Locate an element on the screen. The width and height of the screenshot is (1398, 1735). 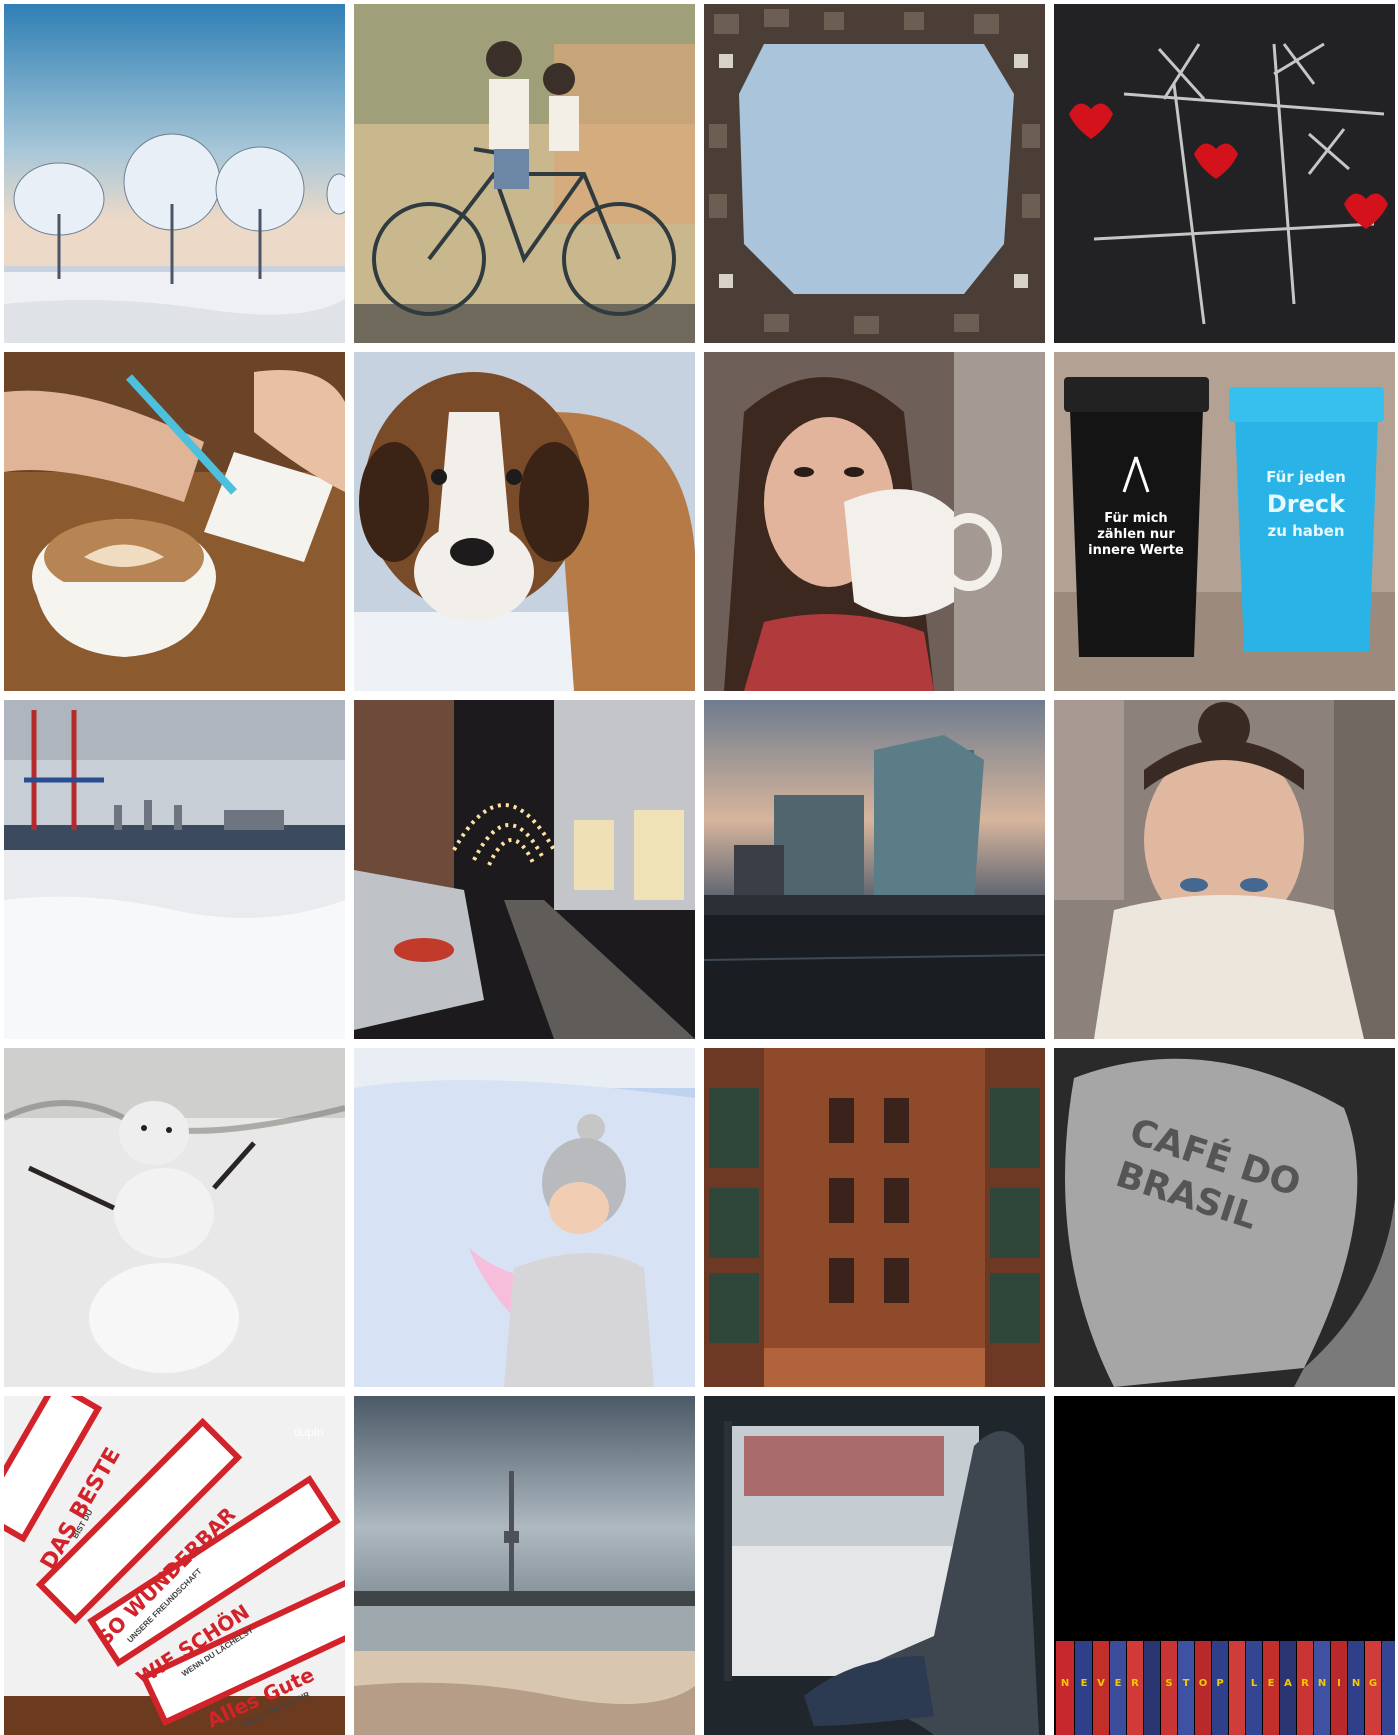
photo-tile-coffee-sack: CAFÉ DO BRASIL is located at coordinates (1224, 1217).